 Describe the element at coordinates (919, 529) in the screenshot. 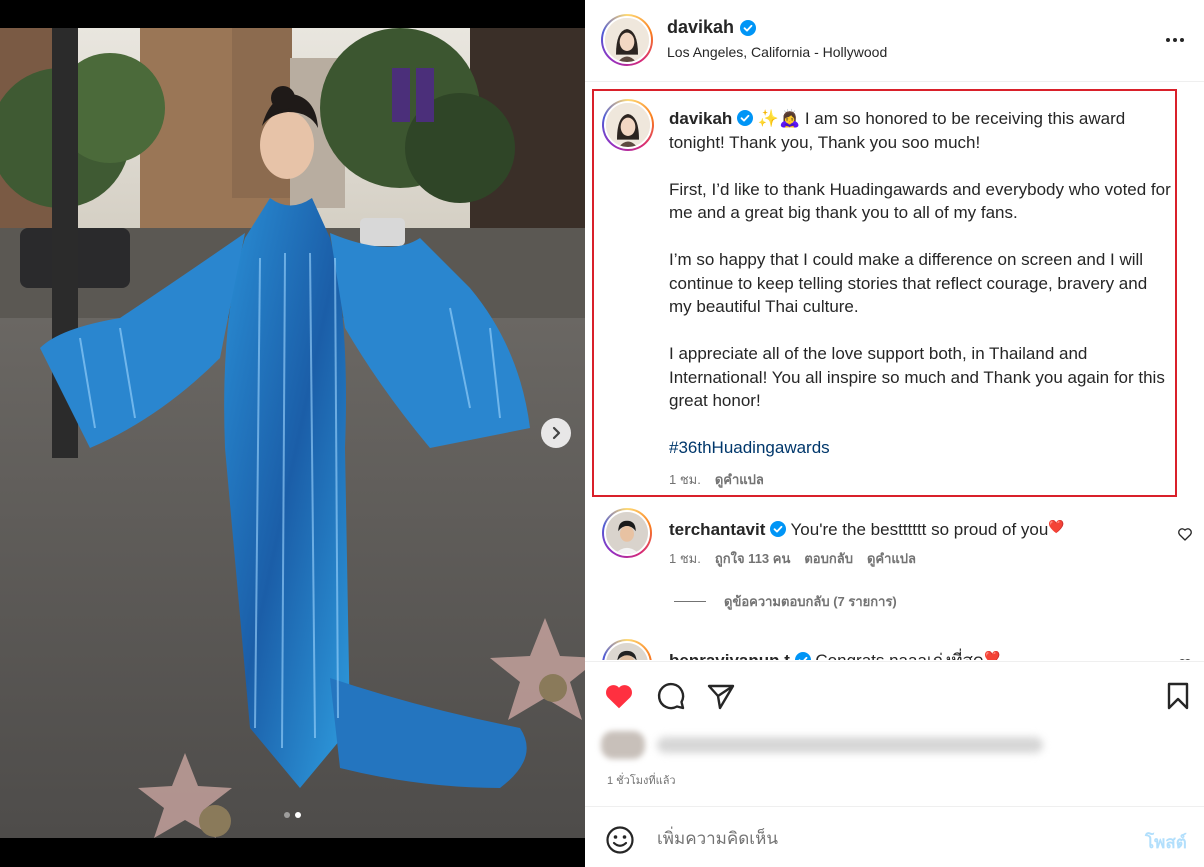

I see `comment-body: You're the bestttttt so proud of you` at that location.